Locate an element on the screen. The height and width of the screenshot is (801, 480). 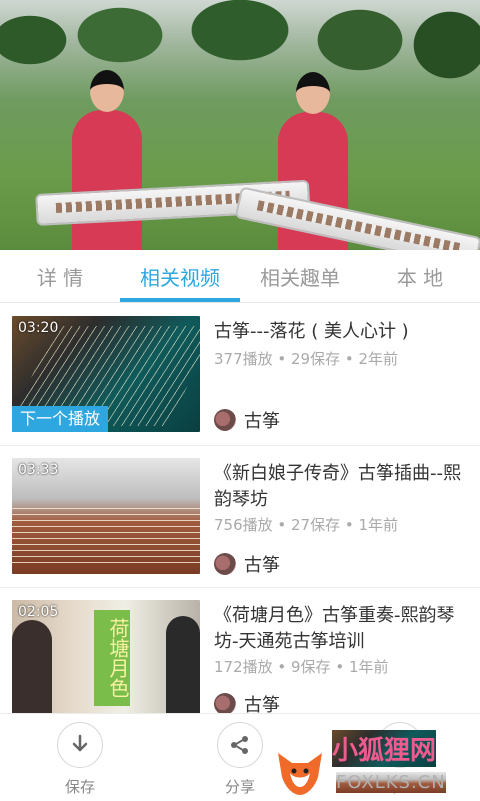
video-thumbnail: 荷塘月色 02:05 is located at coordinates (106, 656).